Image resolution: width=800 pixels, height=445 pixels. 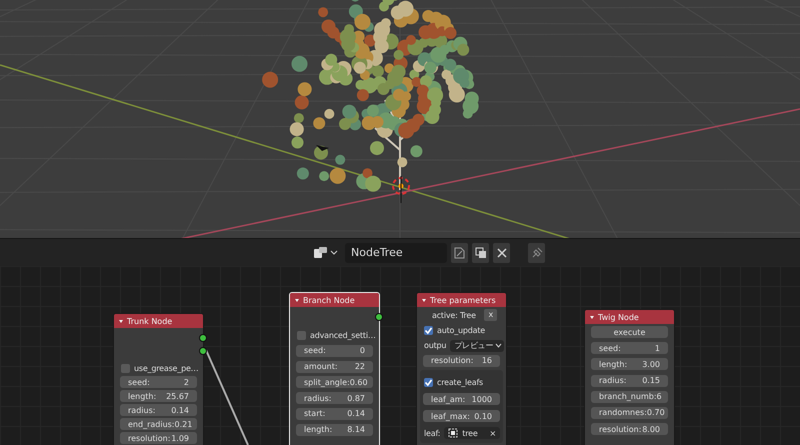 I want to click on arrow-icon, so click(x=322, y=148).